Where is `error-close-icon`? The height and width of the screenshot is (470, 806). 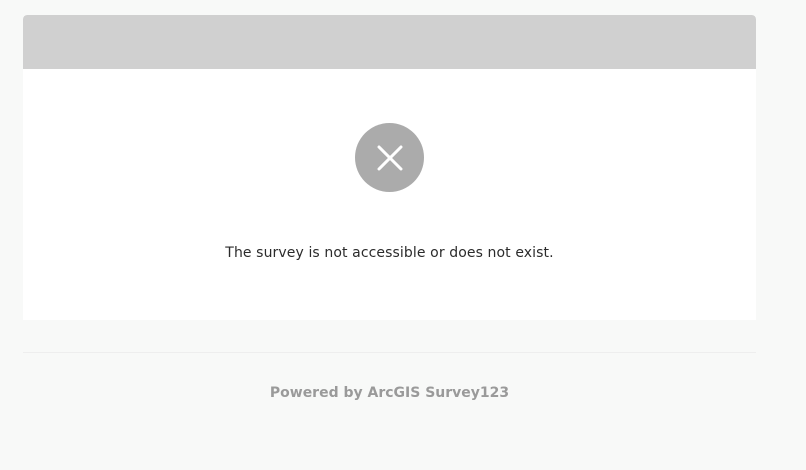
error-close-icon is located at coordinates (389, 157).